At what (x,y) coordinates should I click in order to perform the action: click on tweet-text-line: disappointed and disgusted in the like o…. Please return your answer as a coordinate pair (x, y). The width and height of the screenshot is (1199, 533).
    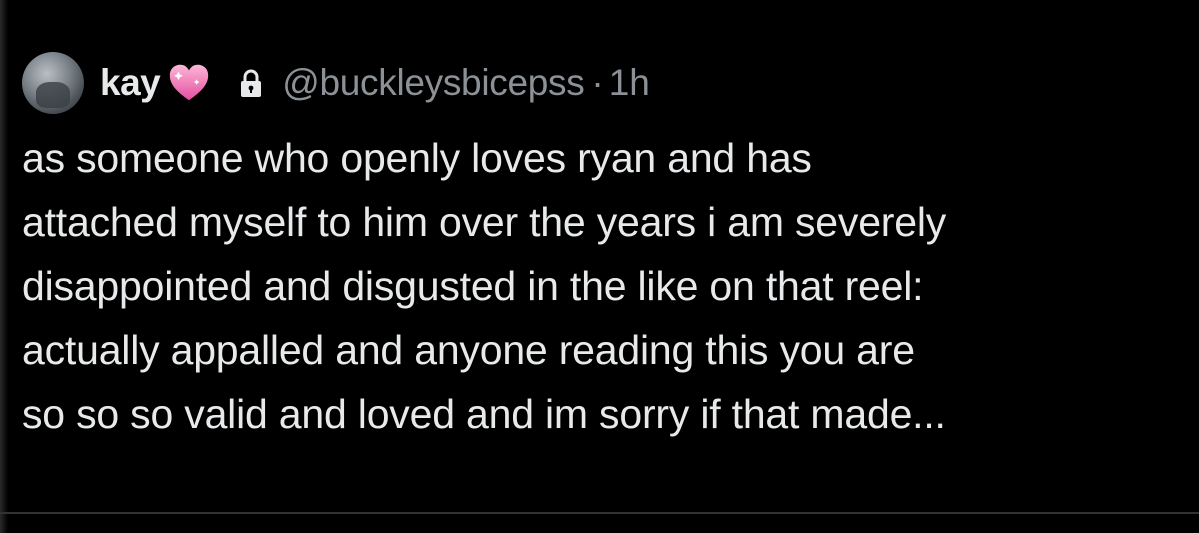
    Looking at the image, I should click on (473, 286).